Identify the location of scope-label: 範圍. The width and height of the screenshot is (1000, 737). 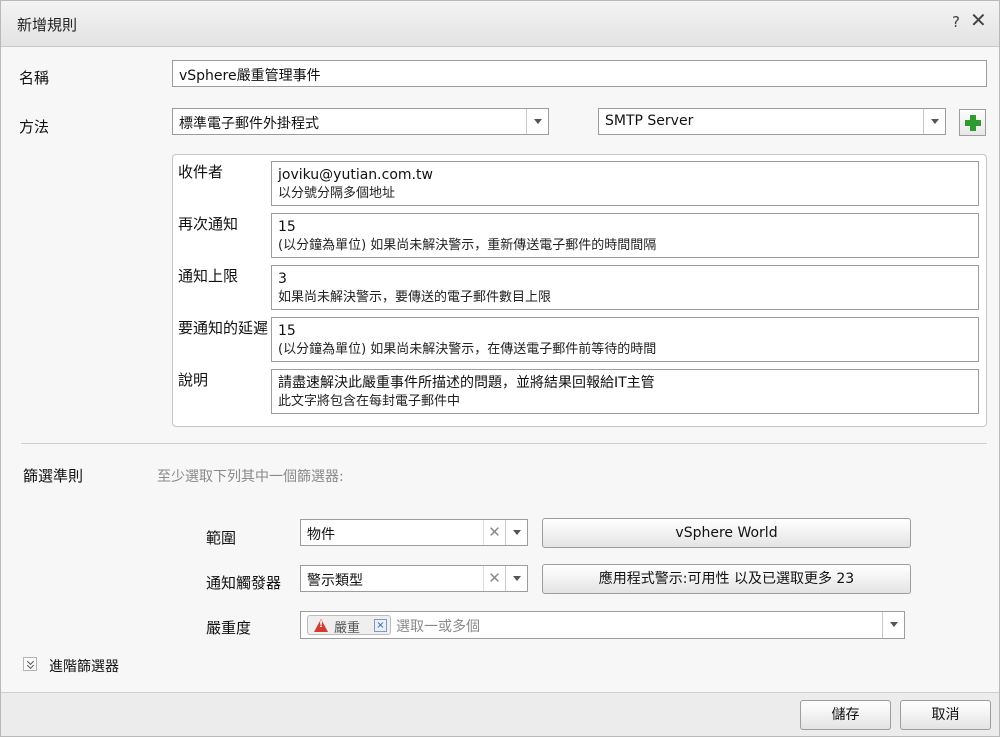
(221, 538).